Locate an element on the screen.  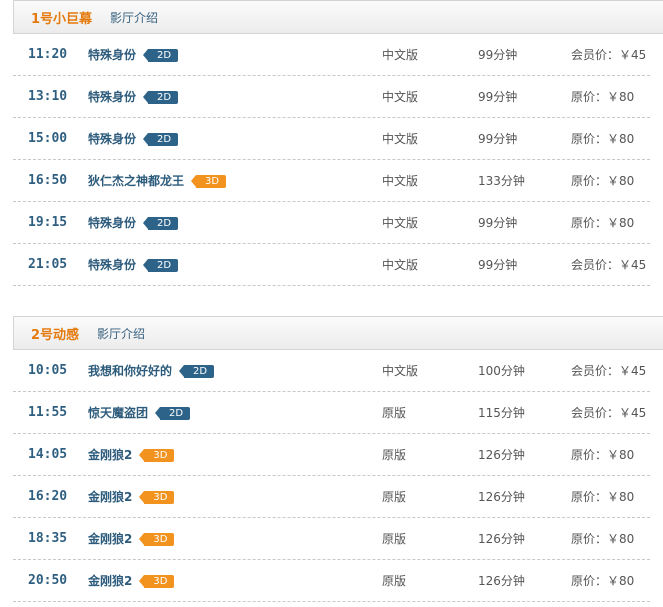
showtime-time: 16:20 is located at coordinates (48, 496).